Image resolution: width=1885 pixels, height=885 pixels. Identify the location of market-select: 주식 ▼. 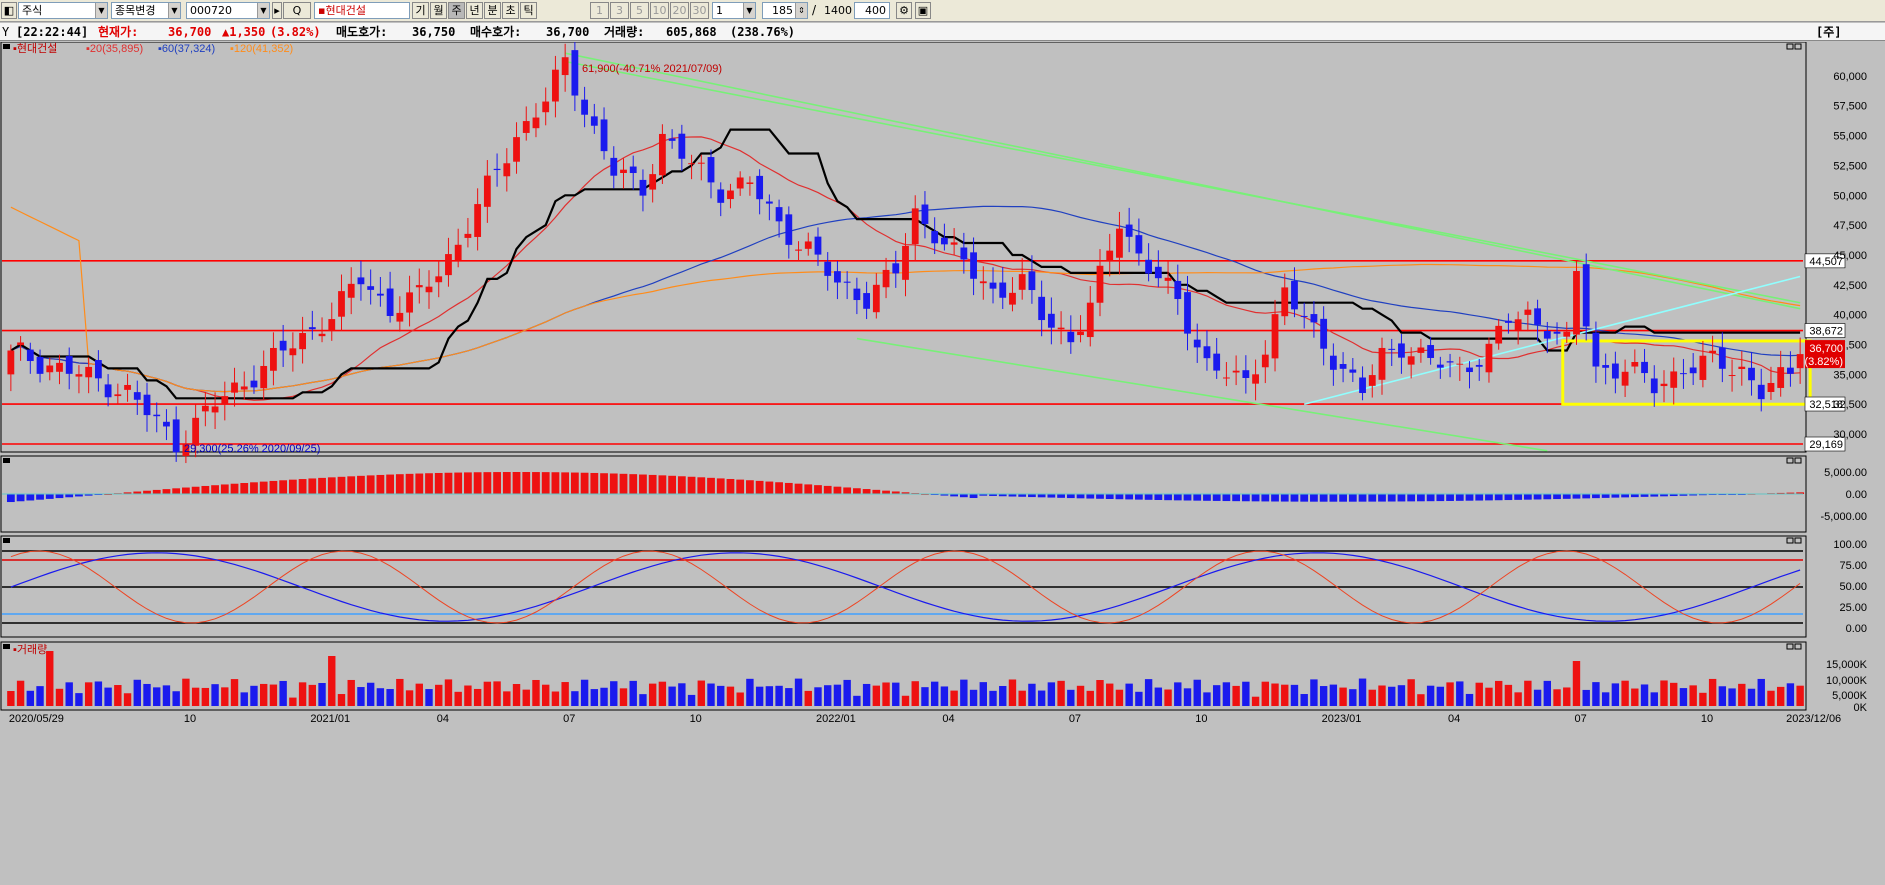
(63, 10).